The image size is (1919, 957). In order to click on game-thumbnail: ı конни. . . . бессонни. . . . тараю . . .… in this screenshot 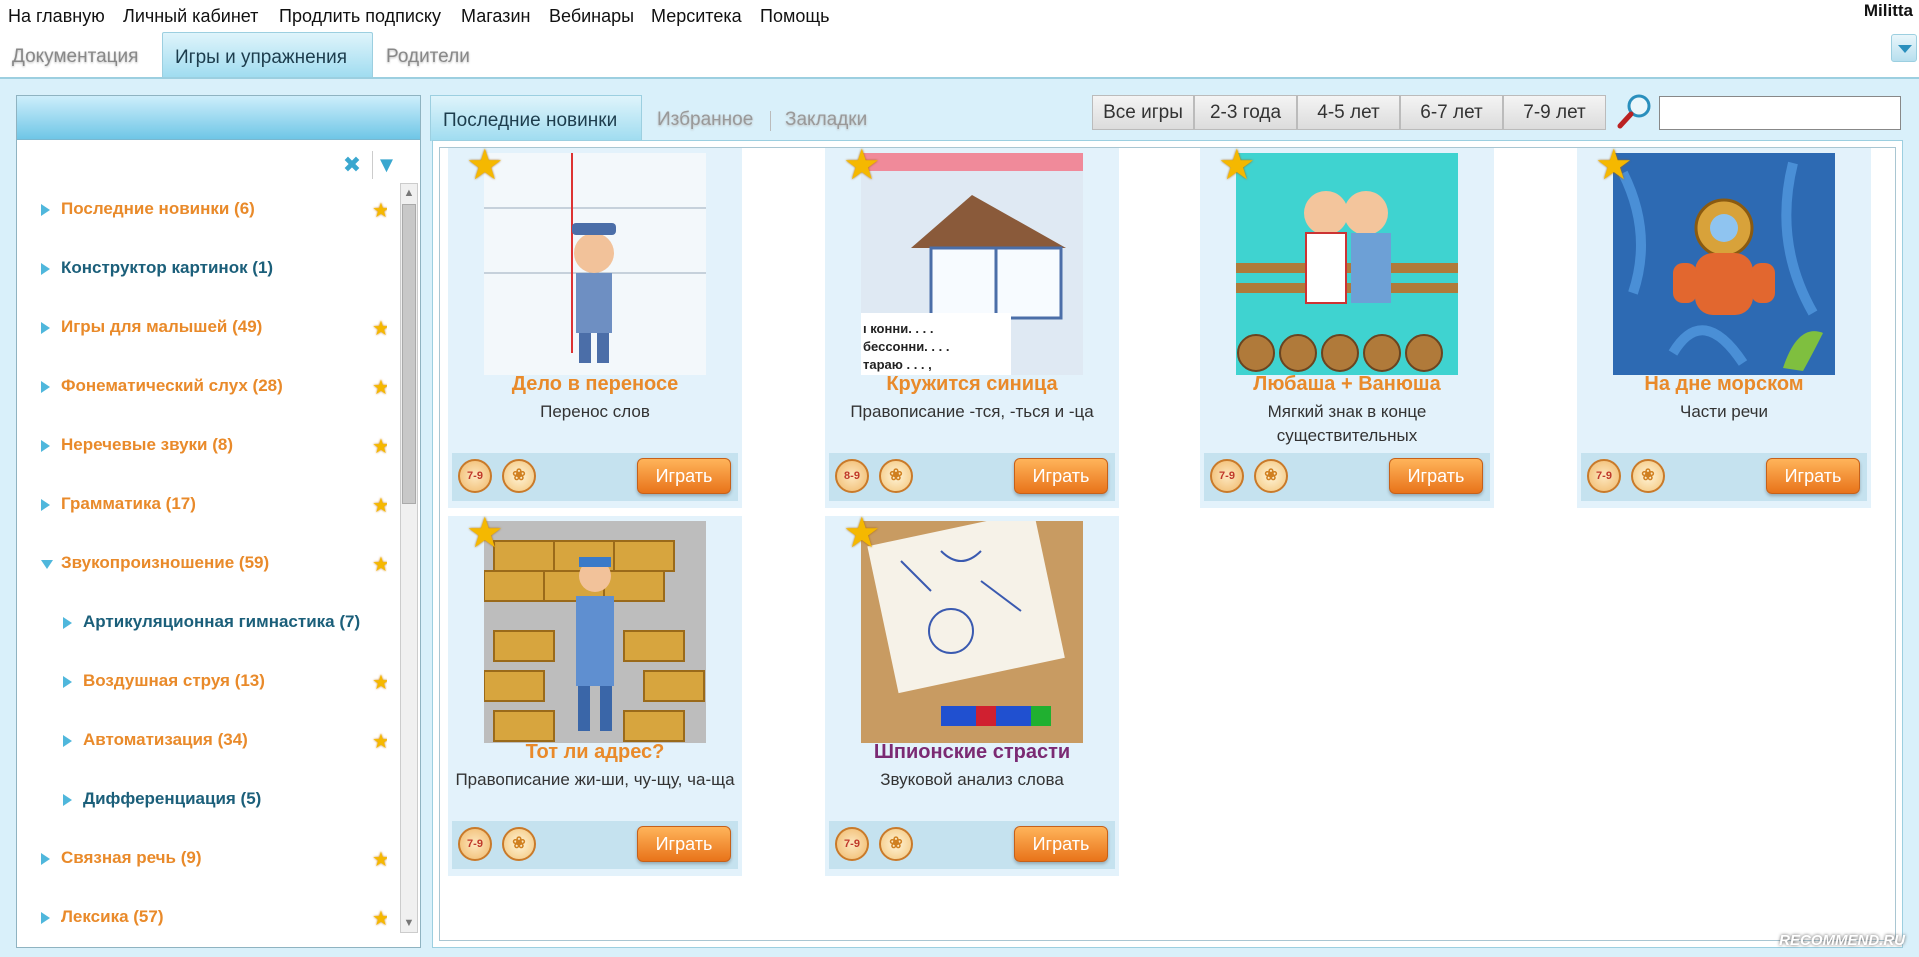, I will do `click(972, 264)`.